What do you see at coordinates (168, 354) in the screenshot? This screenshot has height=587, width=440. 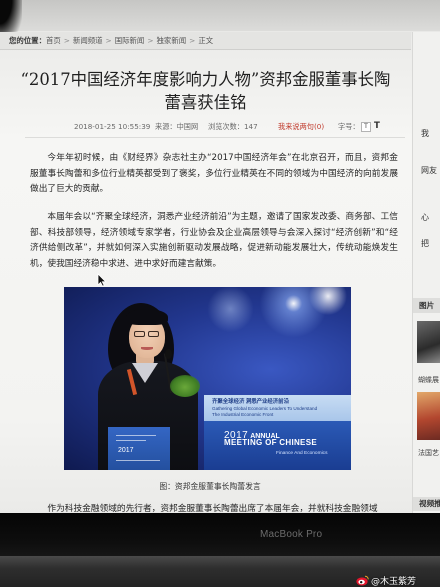 I see `microphone-icon` at bounding box center [168, 354].